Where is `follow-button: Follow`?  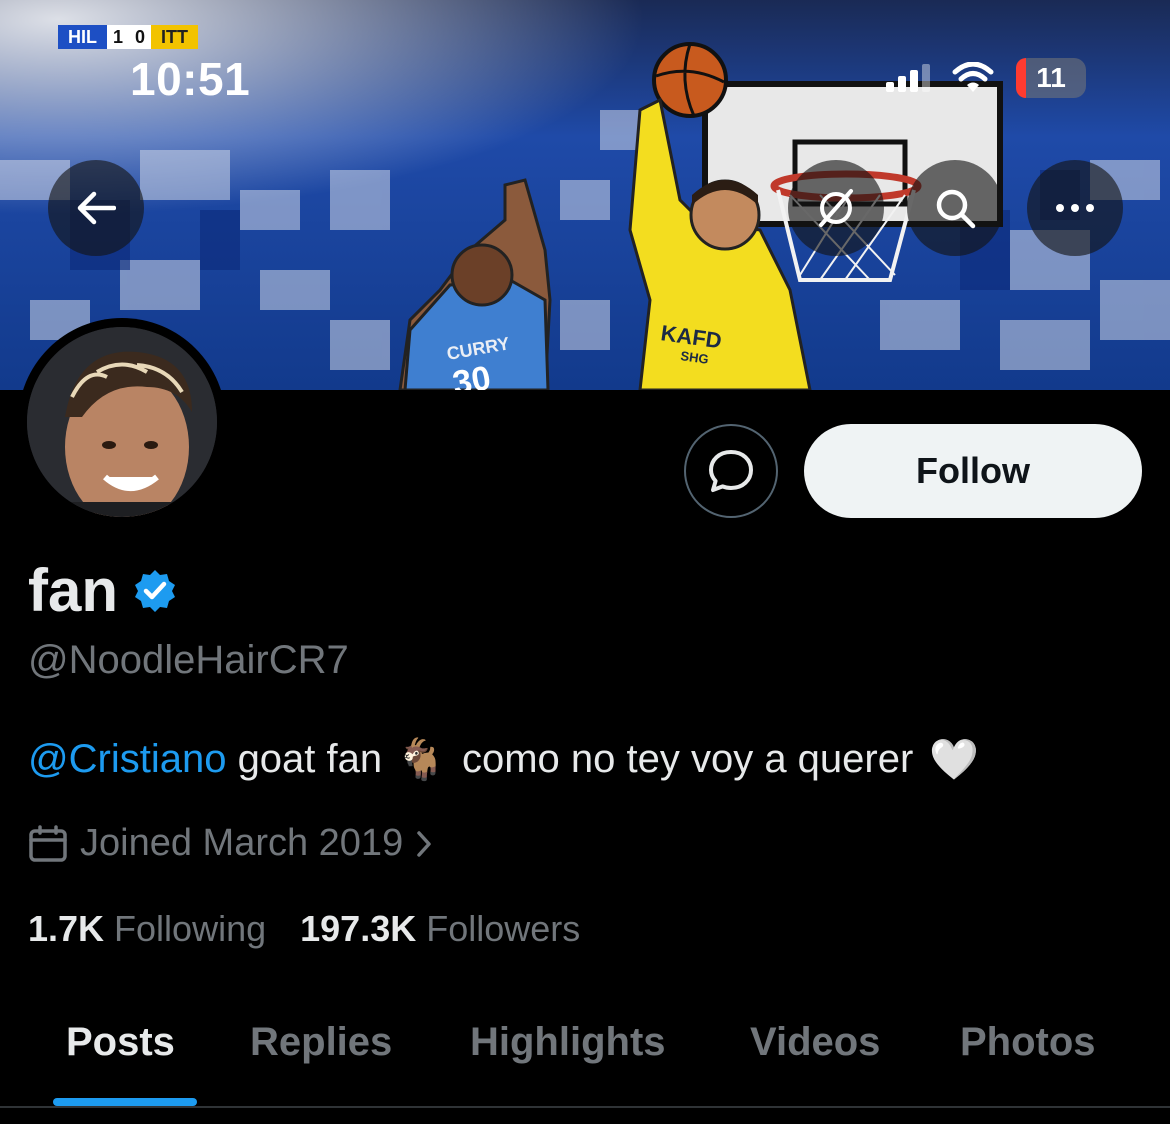 follow-button: Follow is located at coordinates (973, 471).